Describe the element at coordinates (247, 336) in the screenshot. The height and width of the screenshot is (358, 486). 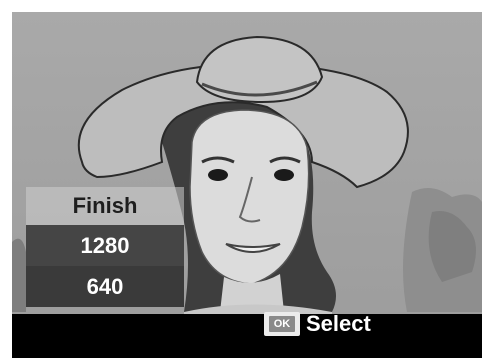
I see `guide-bar` at that location.